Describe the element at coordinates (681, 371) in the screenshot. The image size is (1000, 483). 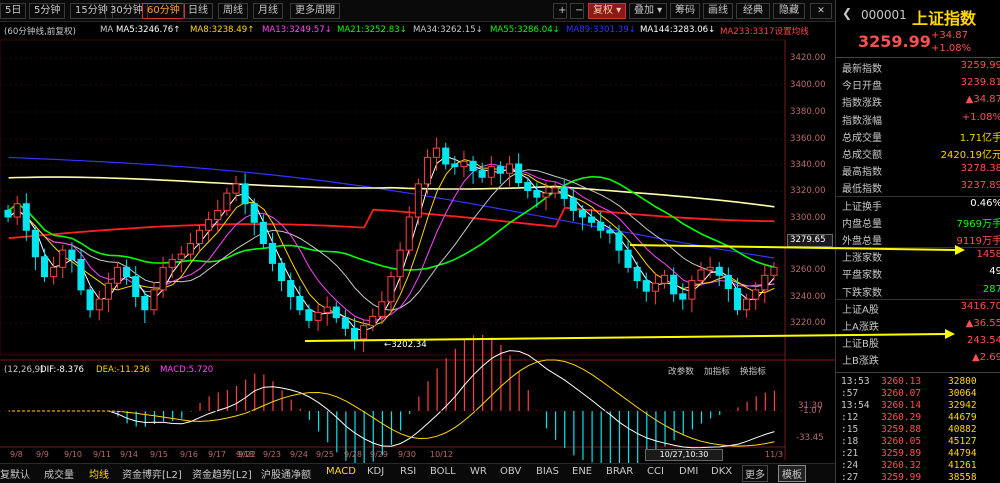
I see `edit-params-button: 改参数` at that location.